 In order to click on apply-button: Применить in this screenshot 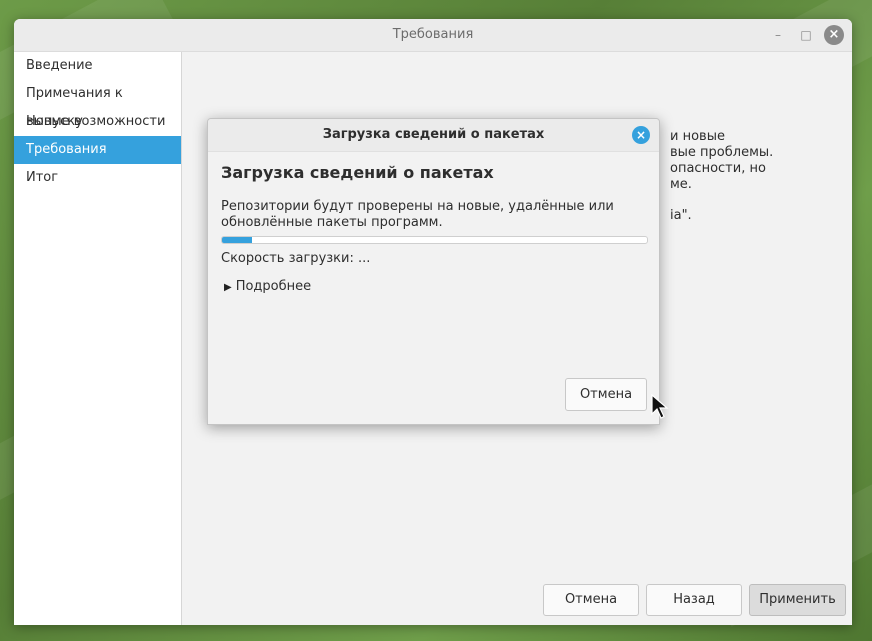, I will do `click(797, 600)`.